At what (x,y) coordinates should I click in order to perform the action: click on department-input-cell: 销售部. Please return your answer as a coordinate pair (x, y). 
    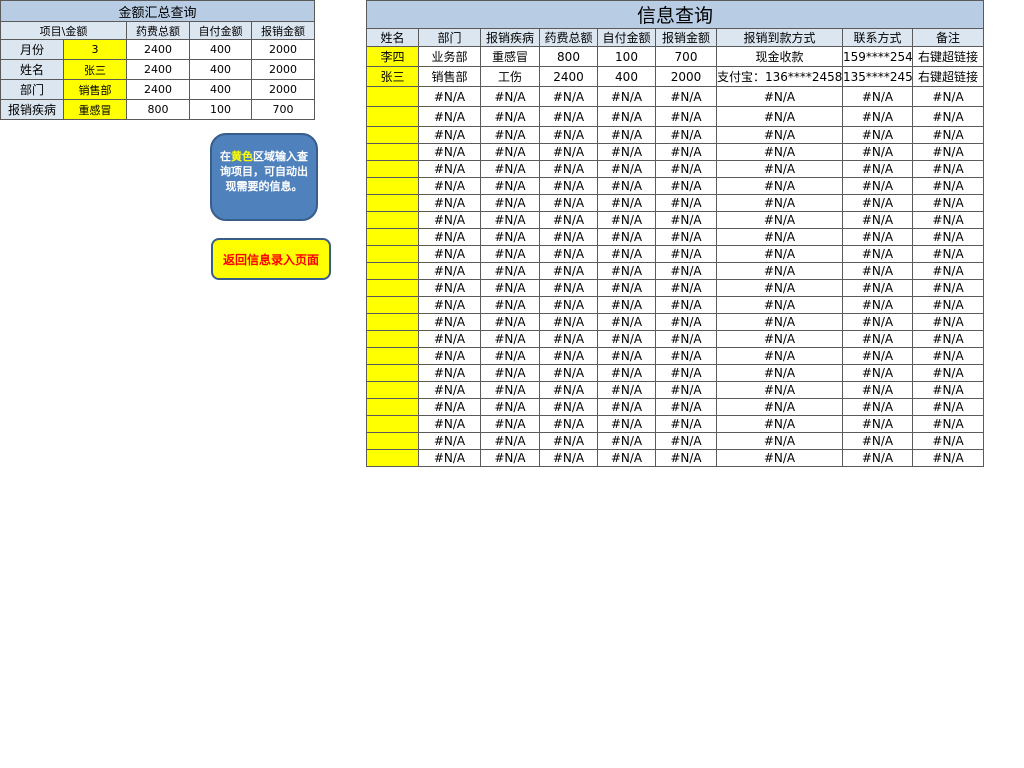
    Looking at the image, I should click on (95, 89).